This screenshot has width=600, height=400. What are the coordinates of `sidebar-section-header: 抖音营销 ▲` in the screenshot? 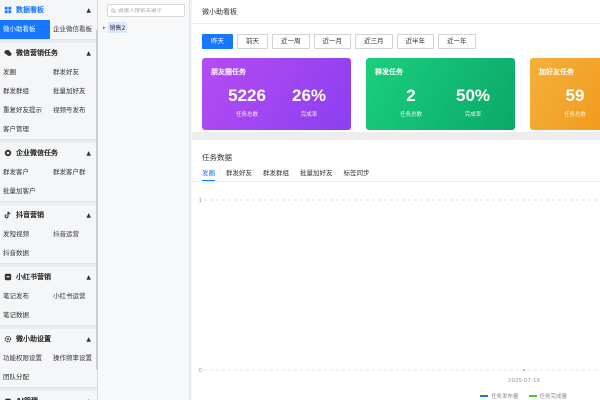 It's located at (48, 215).